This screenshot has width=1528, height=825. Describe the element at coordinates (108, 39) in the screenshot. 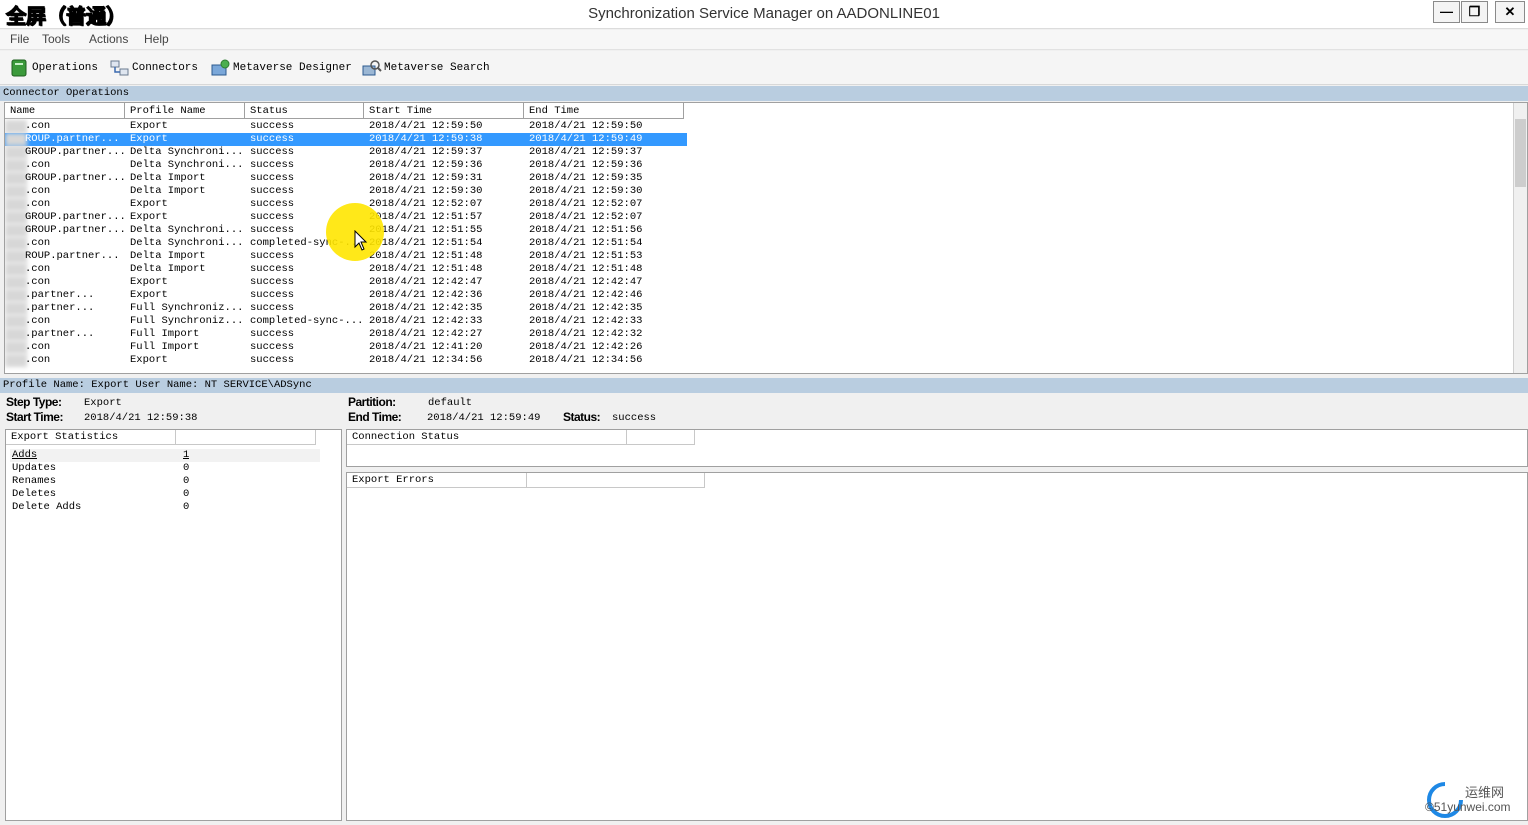

I see `menu-actions: Actions` at that location.